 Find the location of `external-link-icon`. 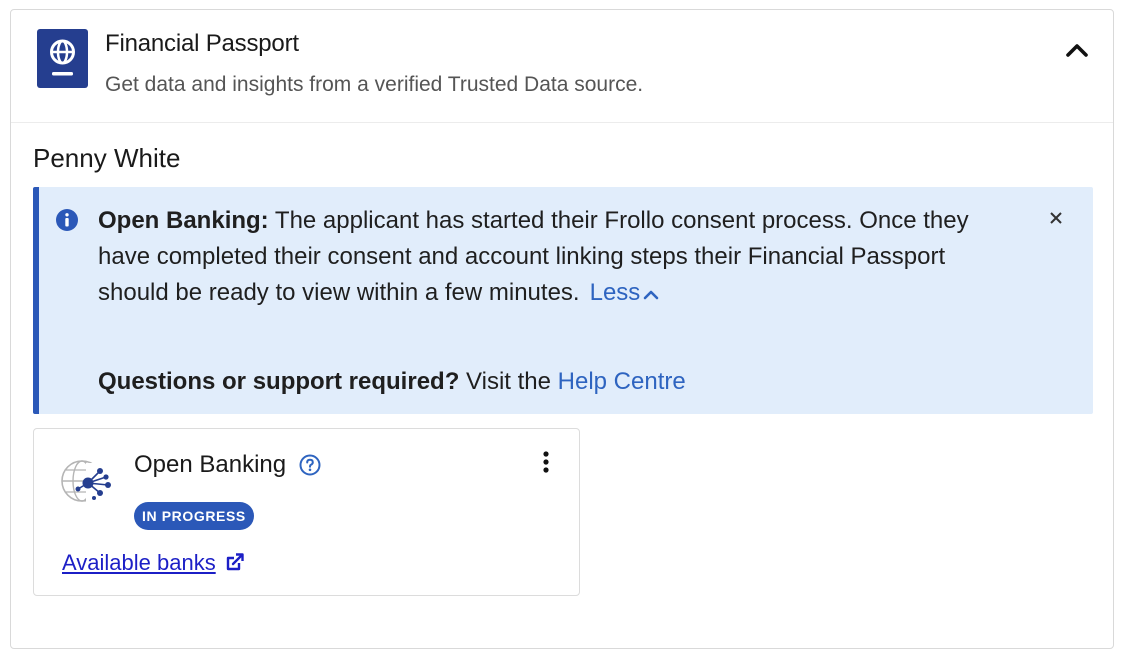

external-link-icon is located at coordinates (235, 562).